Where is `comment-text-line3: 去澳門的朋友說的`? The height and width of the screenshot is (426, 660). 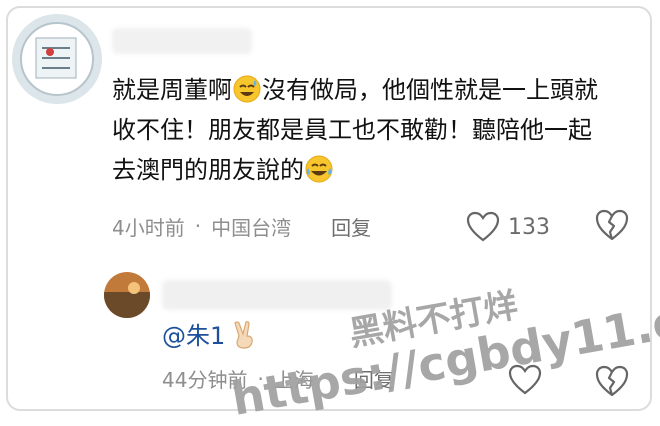 comment-text-line3: 去澳門的朋友說的 is located at coordinates (208, 170).